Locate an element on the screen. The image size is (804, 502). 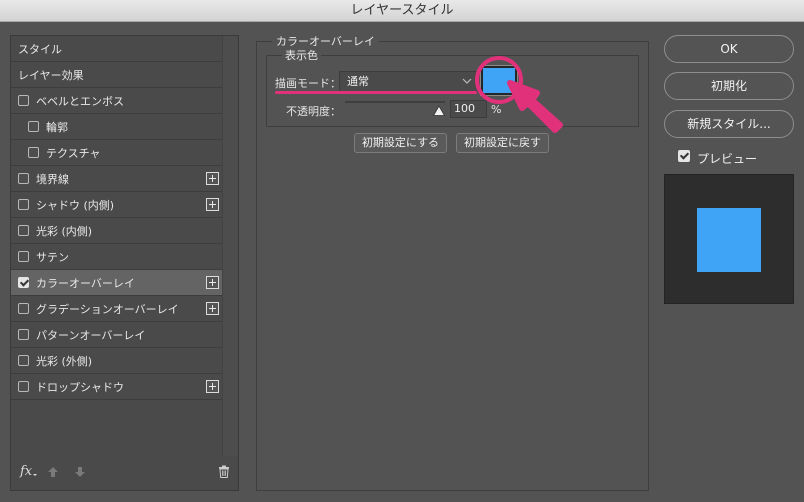
sidebar-item-label: 光彩 (内側) is located at coordinates (64, 231).